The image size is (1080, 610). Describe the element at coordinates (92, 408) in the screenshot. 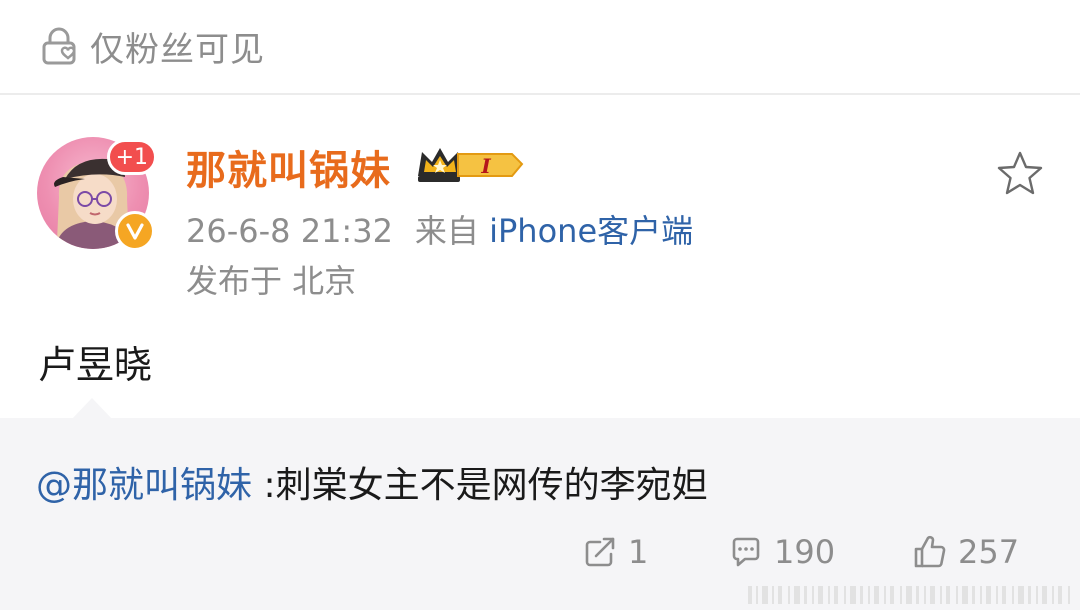

I see `quote-pointer` at that location.